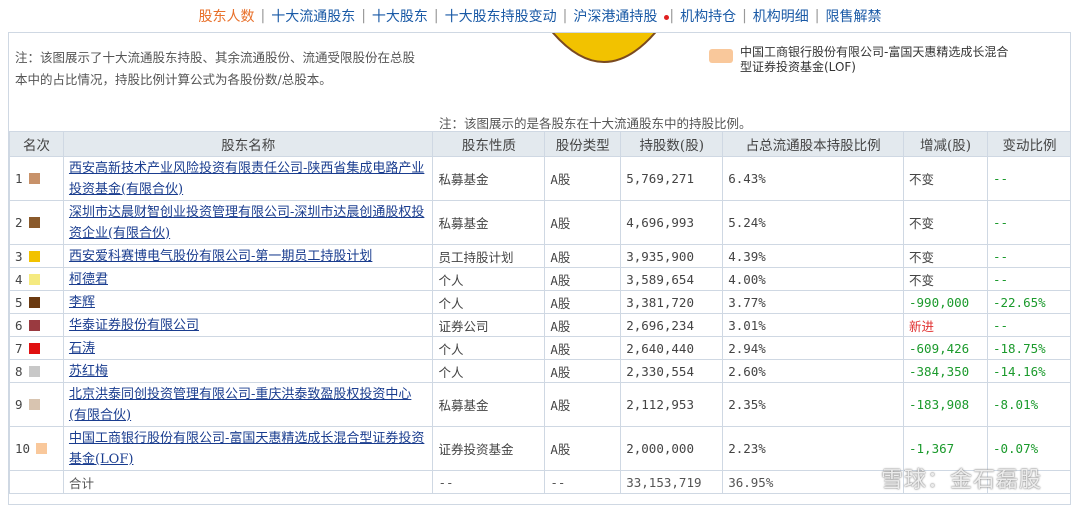  I want to click on total-rank-cell, so click(36, 482).